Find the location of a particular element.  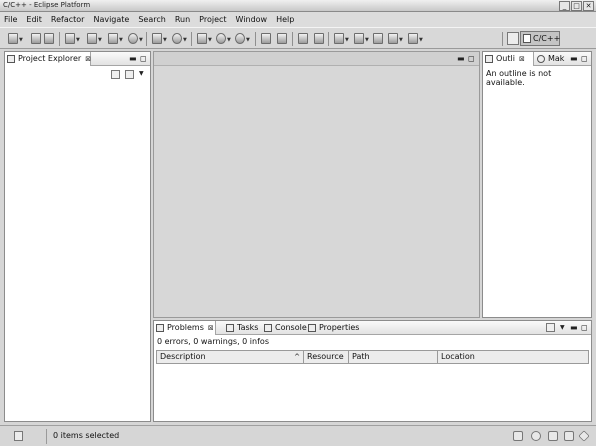

tray-progress-icon is located at coordinates (536, 436).